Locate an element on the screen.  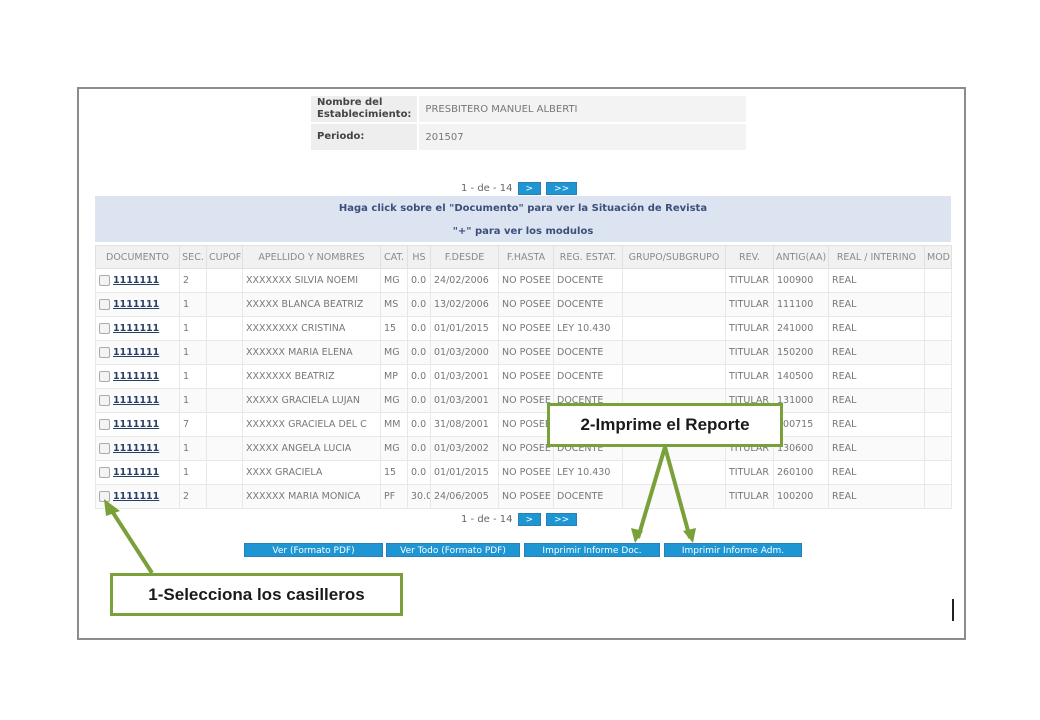
to-date-cell: NO POSEE is located at coordinates (526, 424).